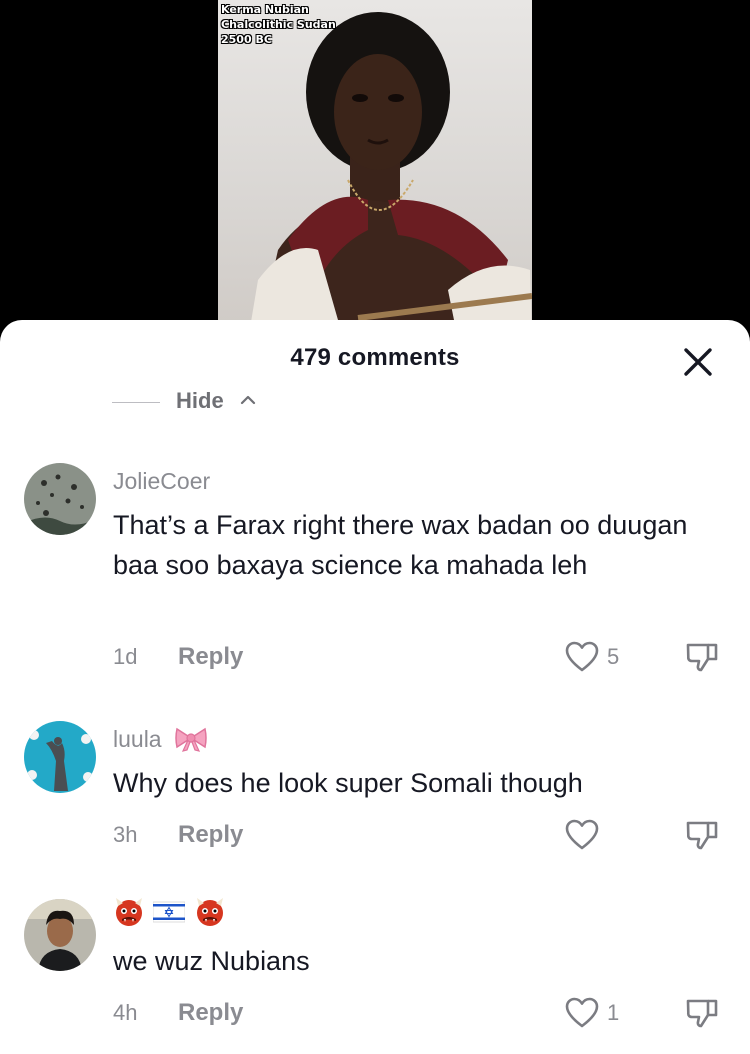 This screenshot has width=750, height=1054. I want to click on comment-text: Why does he look super Somali though, so click(348, 783).